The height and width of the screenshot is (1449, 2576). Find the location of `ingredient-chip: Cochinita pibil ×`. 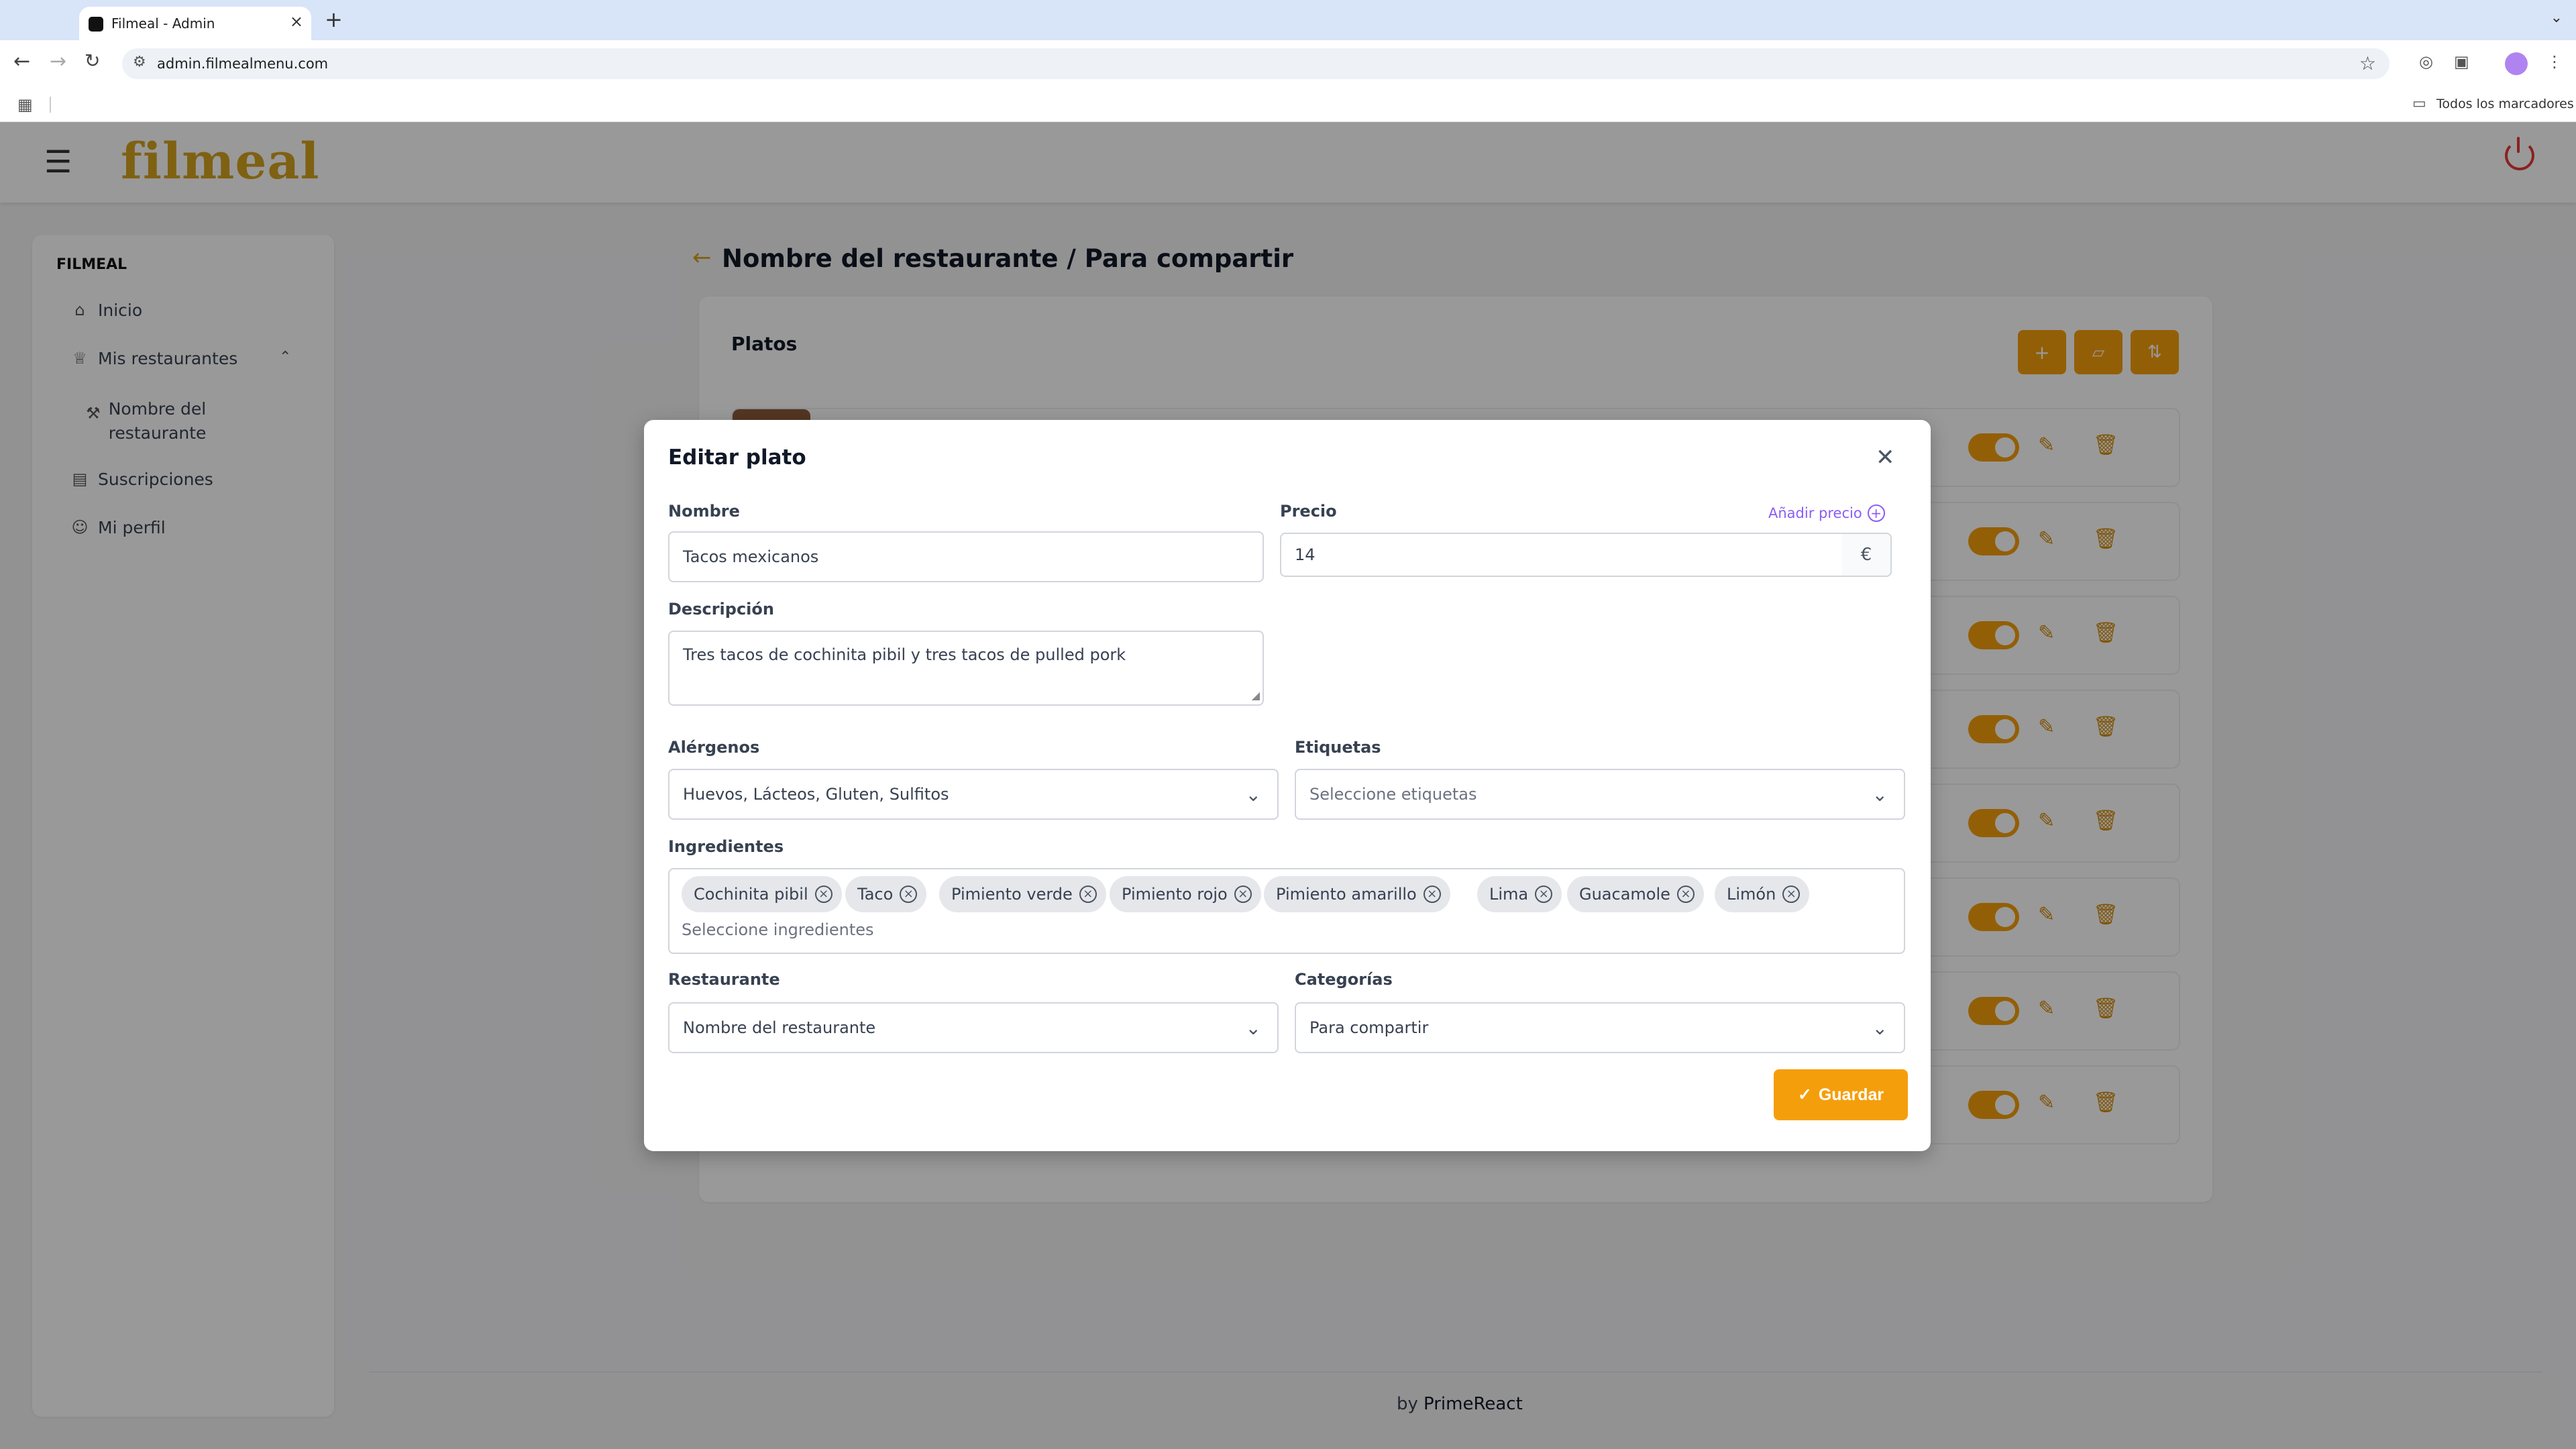

ingredient-chip: Cochinita pibil × is located at coordinates (762, 894).